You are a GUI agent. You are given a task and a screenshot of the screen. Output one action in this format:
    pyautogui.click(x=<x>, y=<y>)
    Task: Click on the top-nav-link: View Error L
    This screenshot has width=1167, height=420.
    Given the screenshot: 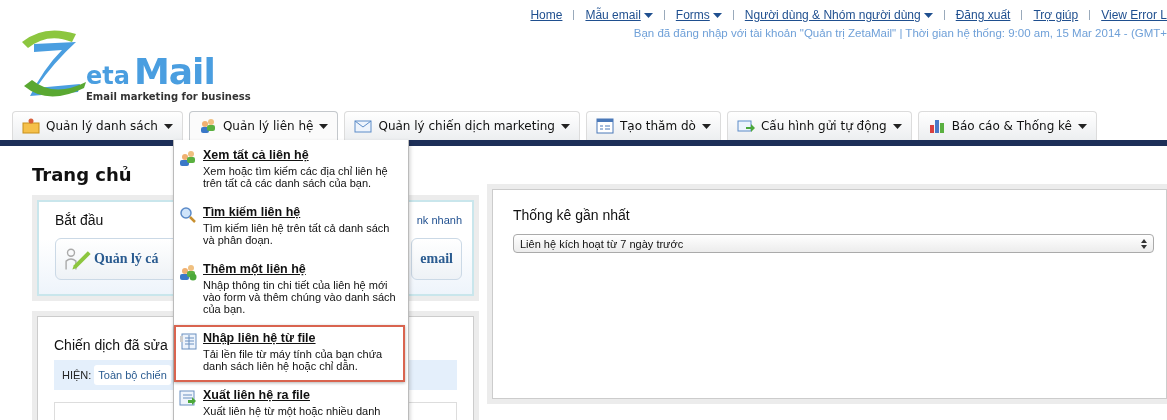 What is the action you would take?
    pyautogui.click(x=1134, y=15)
    